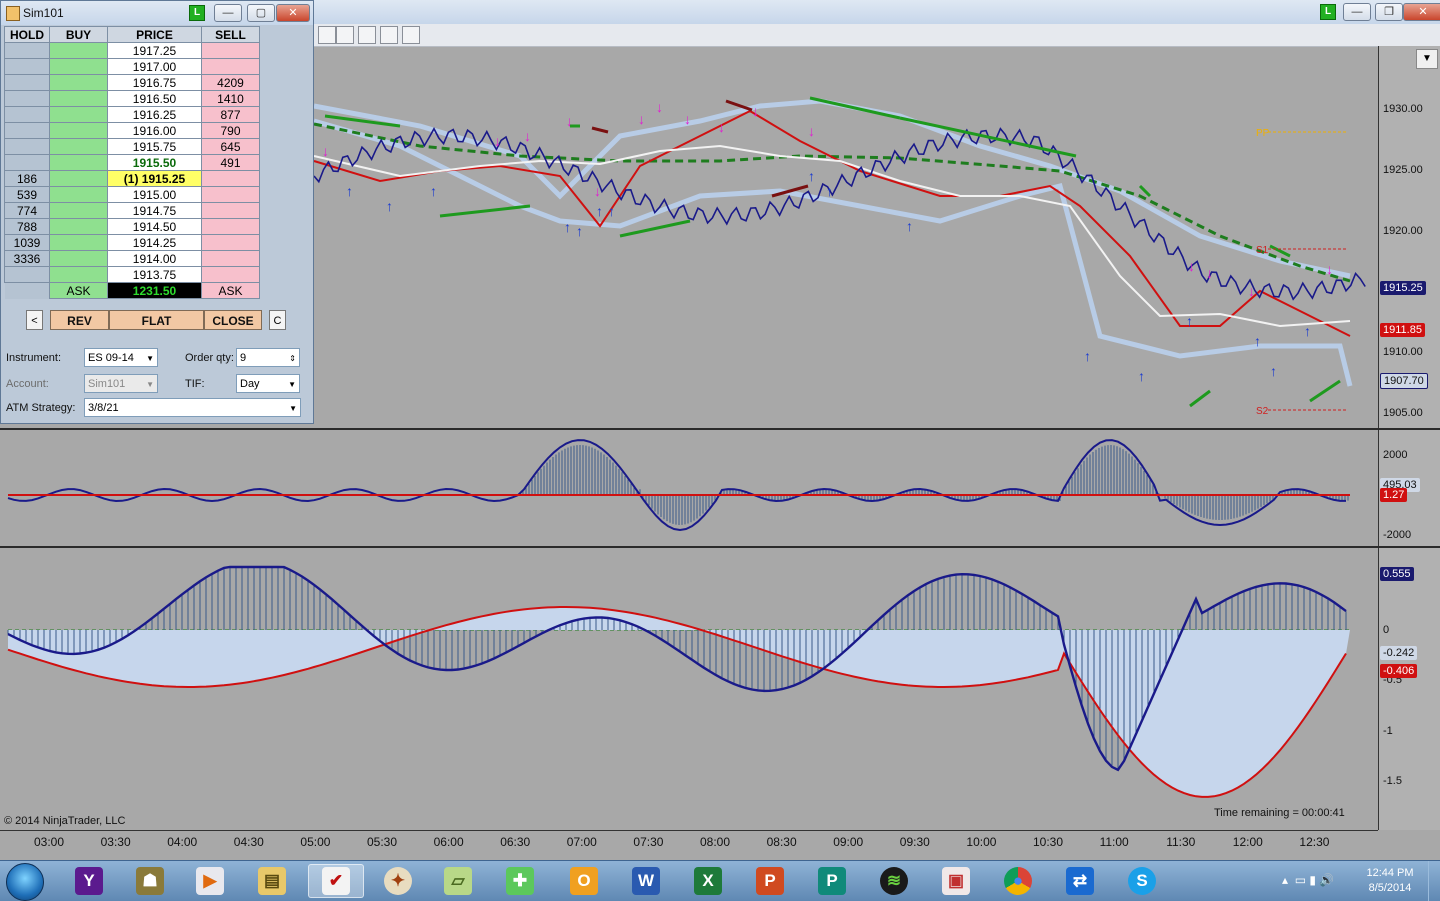 The width and height of the screenshot is (1440, 901). I want to click on compass-icon: ✦, so click(398, 881).